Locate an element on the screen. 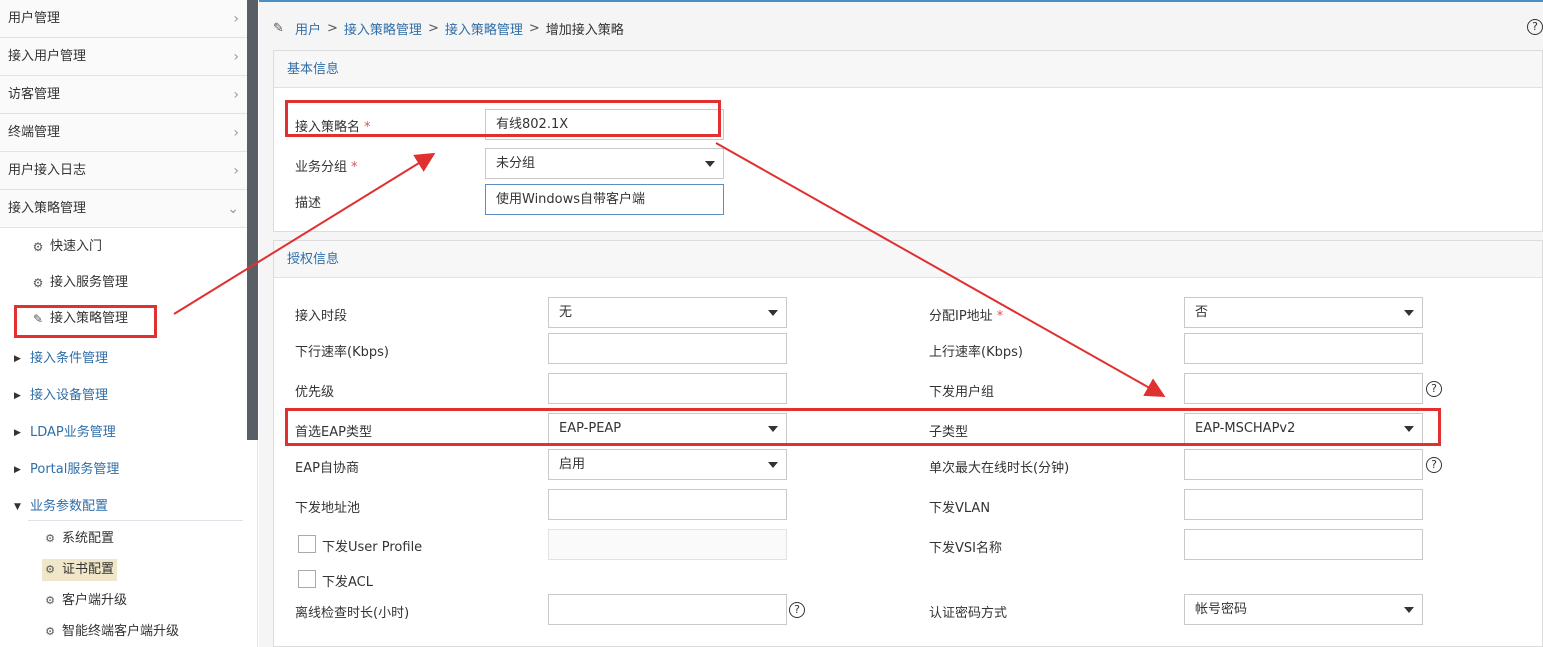  sidebar-cat-params: ▼ 业务参数配置 is located at coordinates (61, 507).